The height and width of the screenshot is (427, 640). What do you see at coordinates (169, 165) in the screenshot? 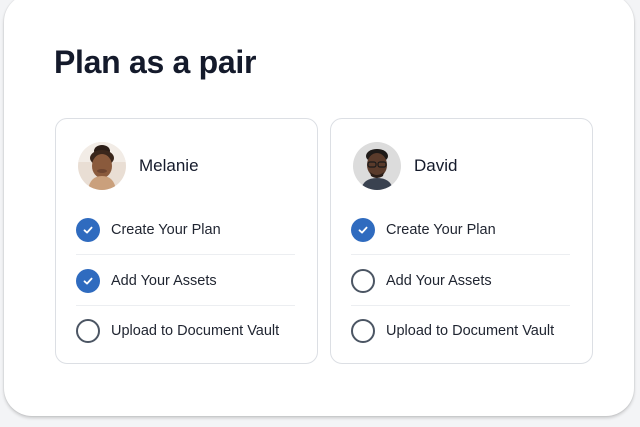
I see `person-name: Melanie` at bounding box center [169, 165].